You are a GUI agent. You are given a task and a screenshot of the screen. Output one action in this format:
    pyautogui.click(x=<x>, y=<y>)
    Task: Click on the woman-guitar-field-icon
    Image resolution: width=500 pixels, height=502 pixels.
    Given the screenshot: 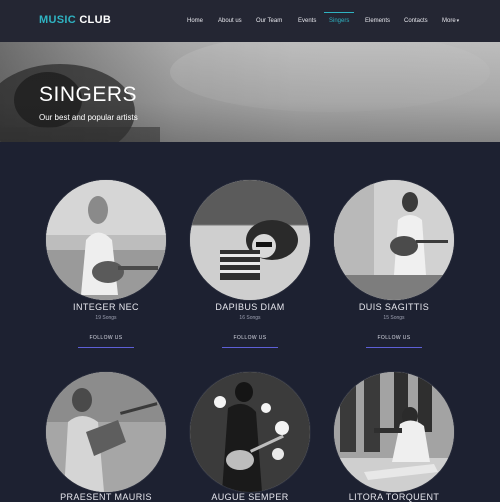 What is the action you would take?
    pyautogui.click(x=106, y=240)
    